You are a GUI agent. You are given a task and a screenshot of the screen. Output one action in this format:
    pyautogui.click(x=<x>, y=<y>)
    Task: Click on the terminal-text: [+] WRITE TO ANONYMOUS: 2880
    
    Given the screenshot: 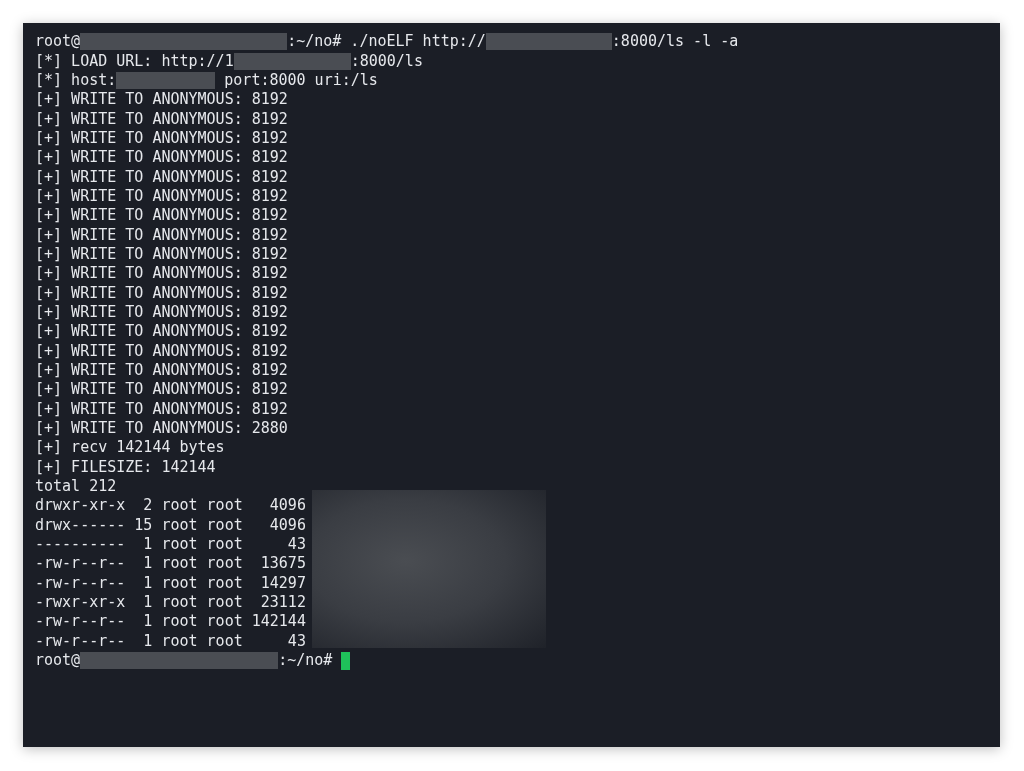 What is the action you would take?
    pyautogui.click(x=161, y=429)
    